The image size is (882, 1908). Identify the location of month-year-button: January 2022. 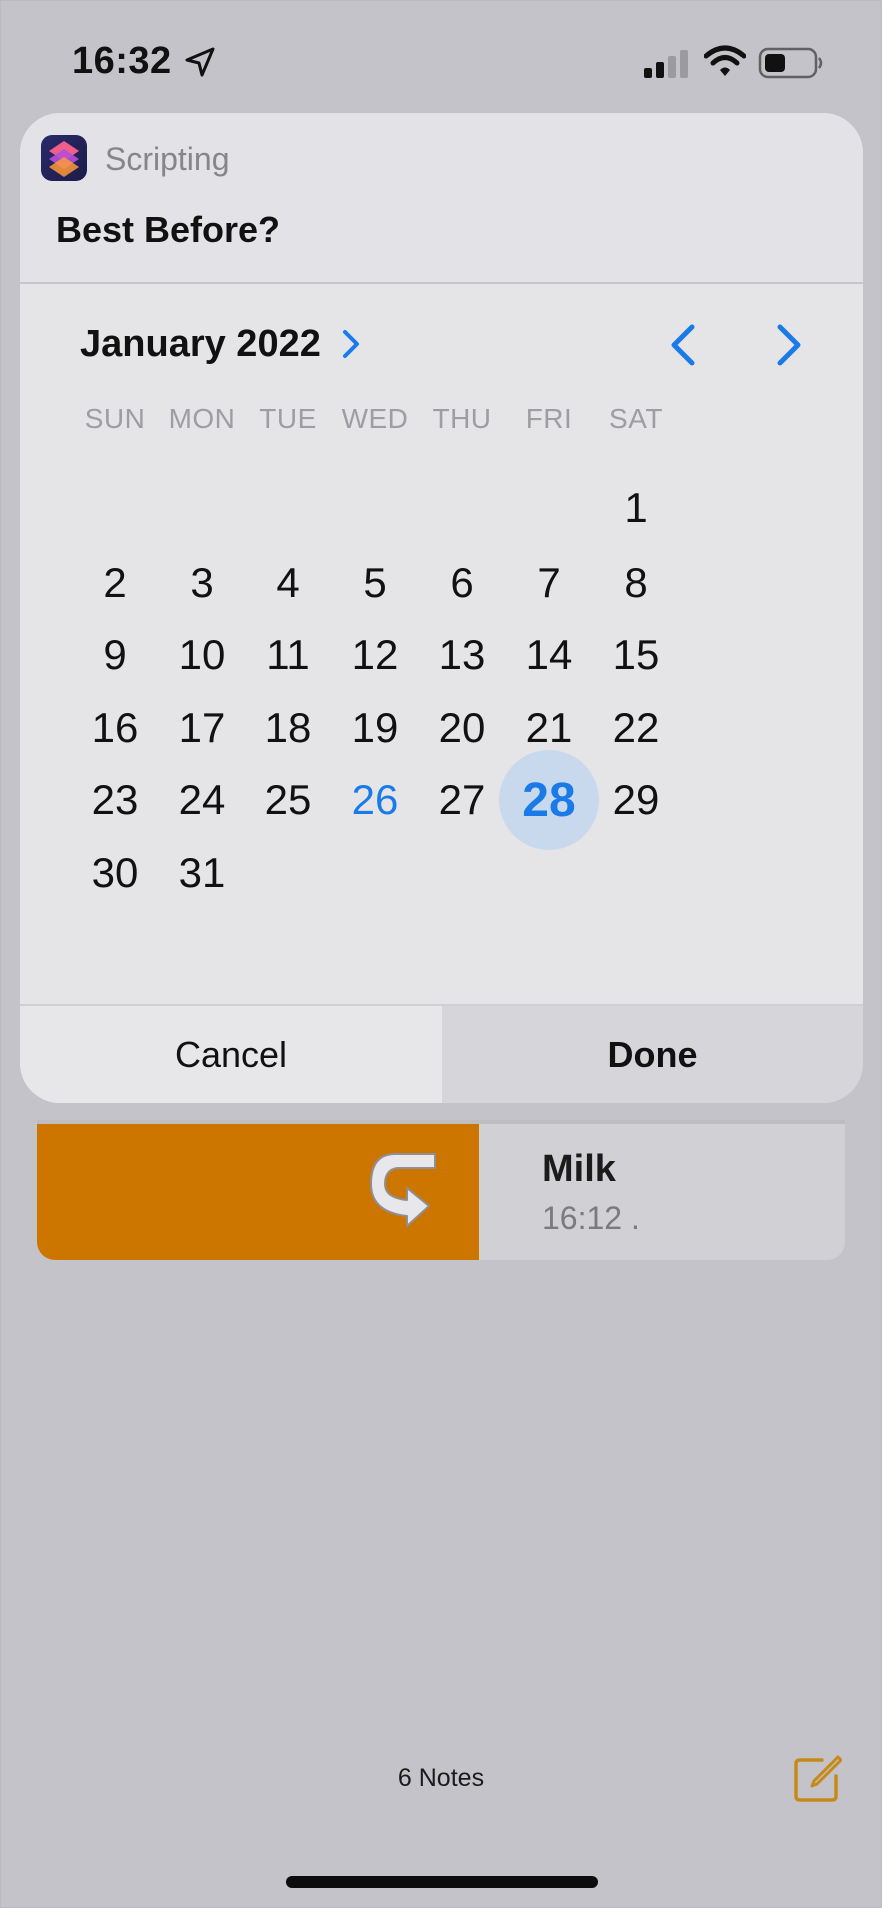
(200, 344).